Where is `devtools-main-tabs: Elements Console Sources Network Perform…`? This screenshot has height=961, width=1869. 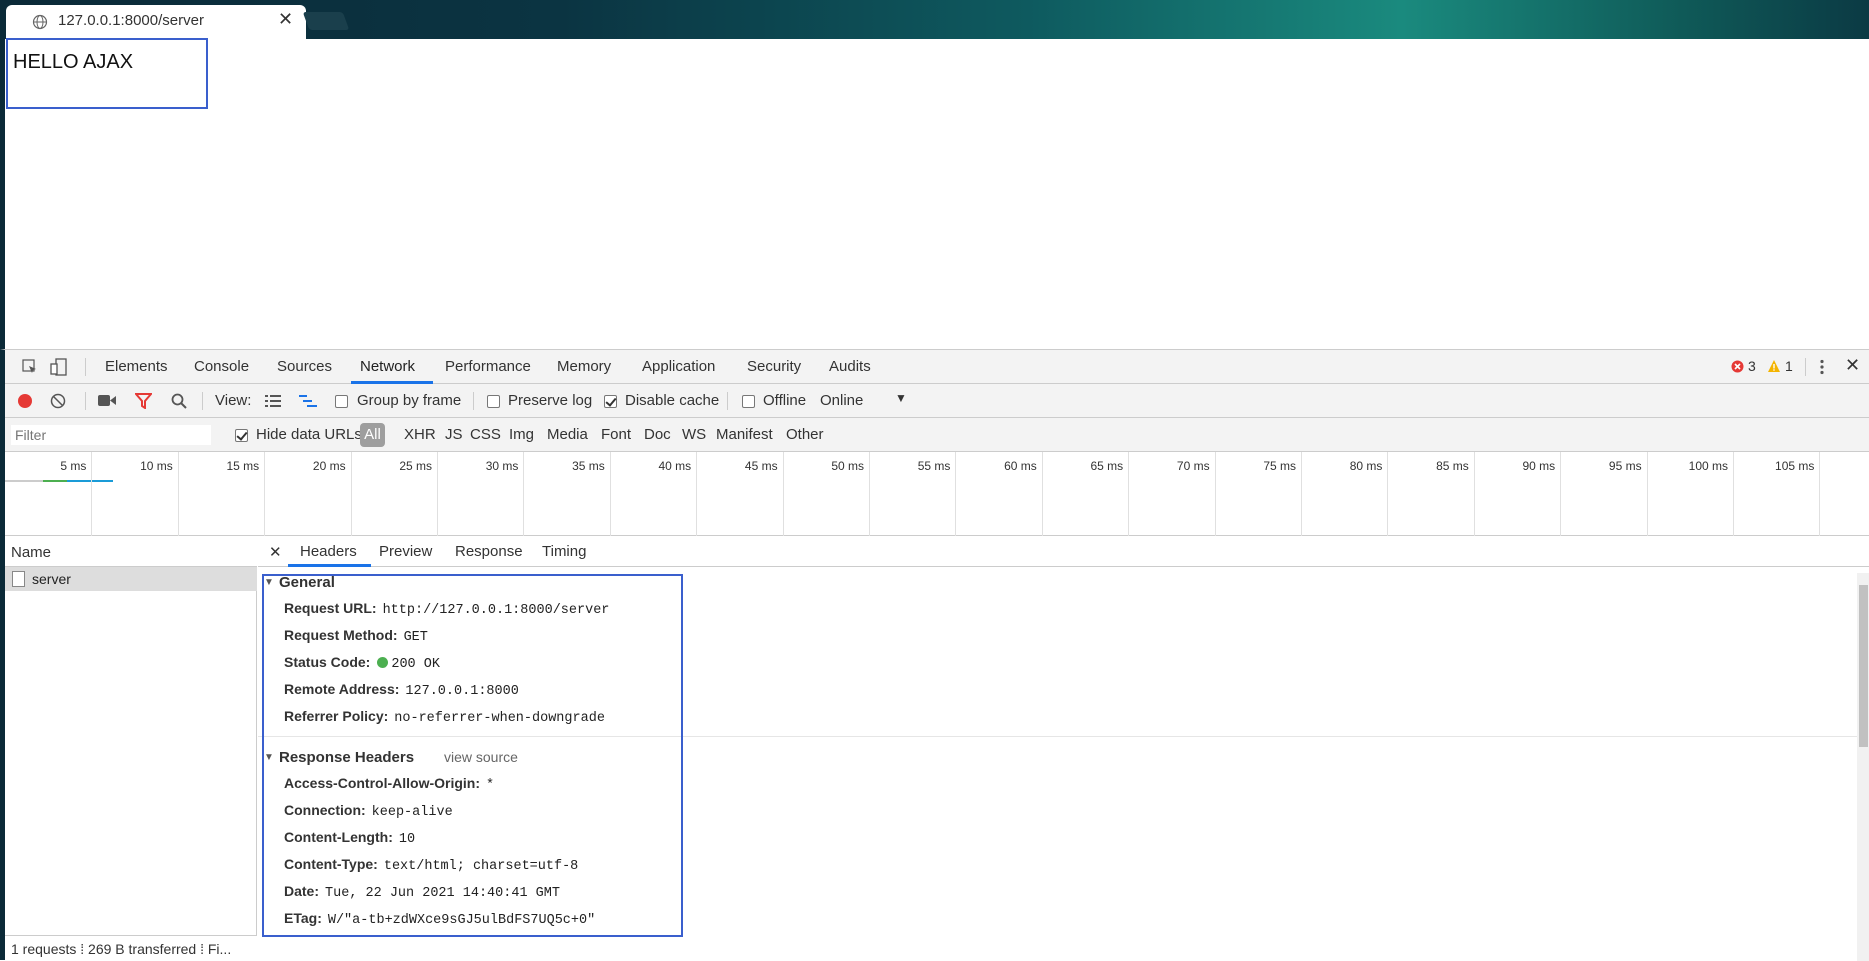 devtools-main-tabs: Elements Console Sources Network Perform… is located at coordinates (937, 367).